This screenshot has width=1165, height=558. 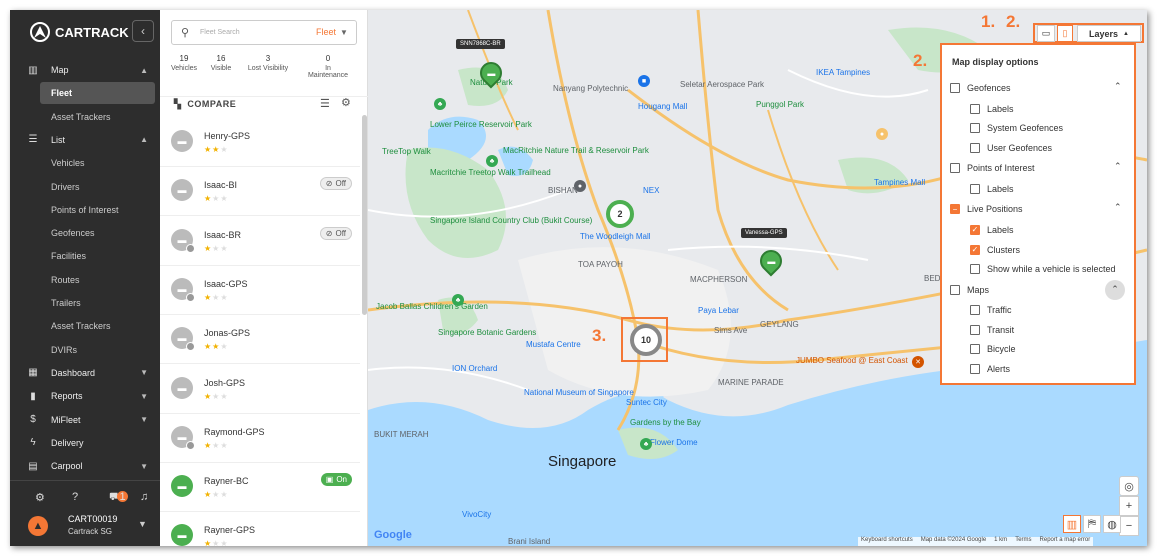 What do you see at coordinates (85, 443) in the screenshot?
I see `sidebar-item-delivery: ϟ Delivery` at bounding box center [85, 443].